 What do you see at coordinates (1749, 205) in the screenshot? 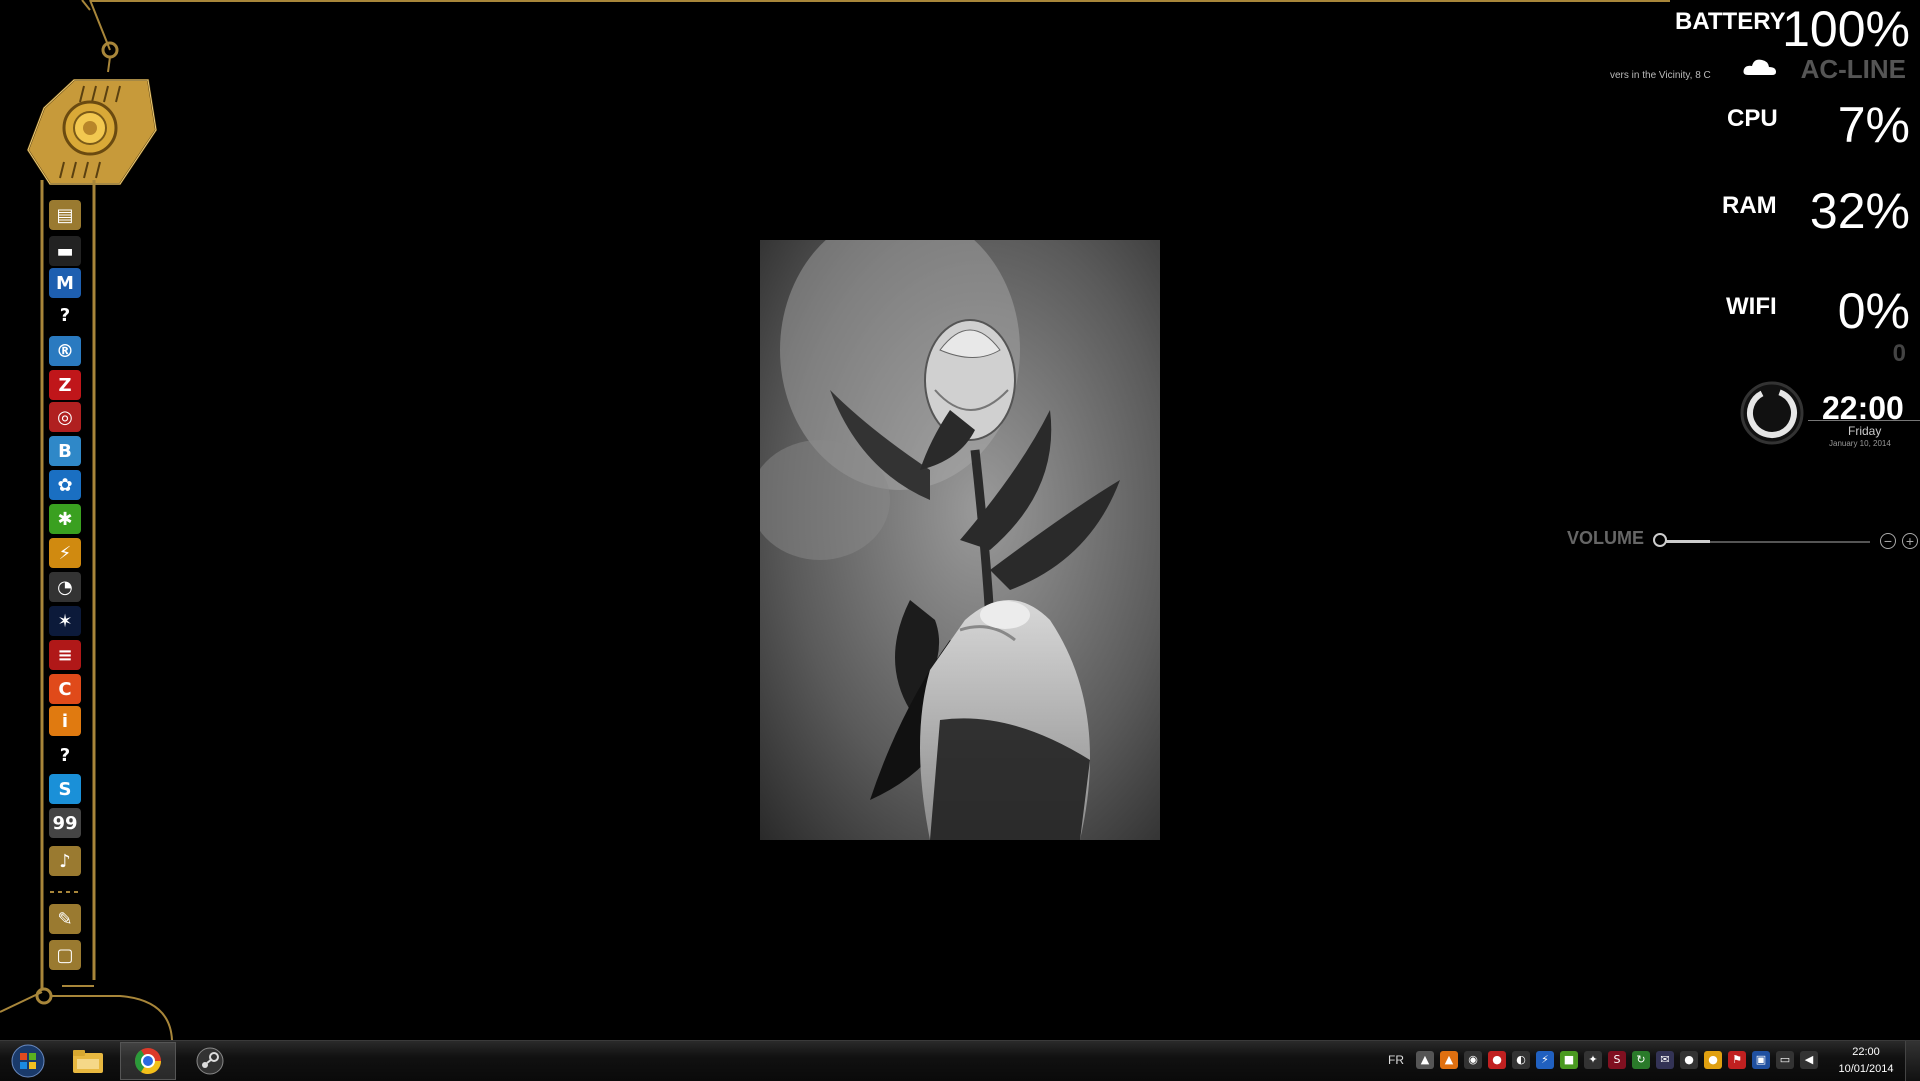
I see `ram-label: RAM` at bounding box center [1749, 205].